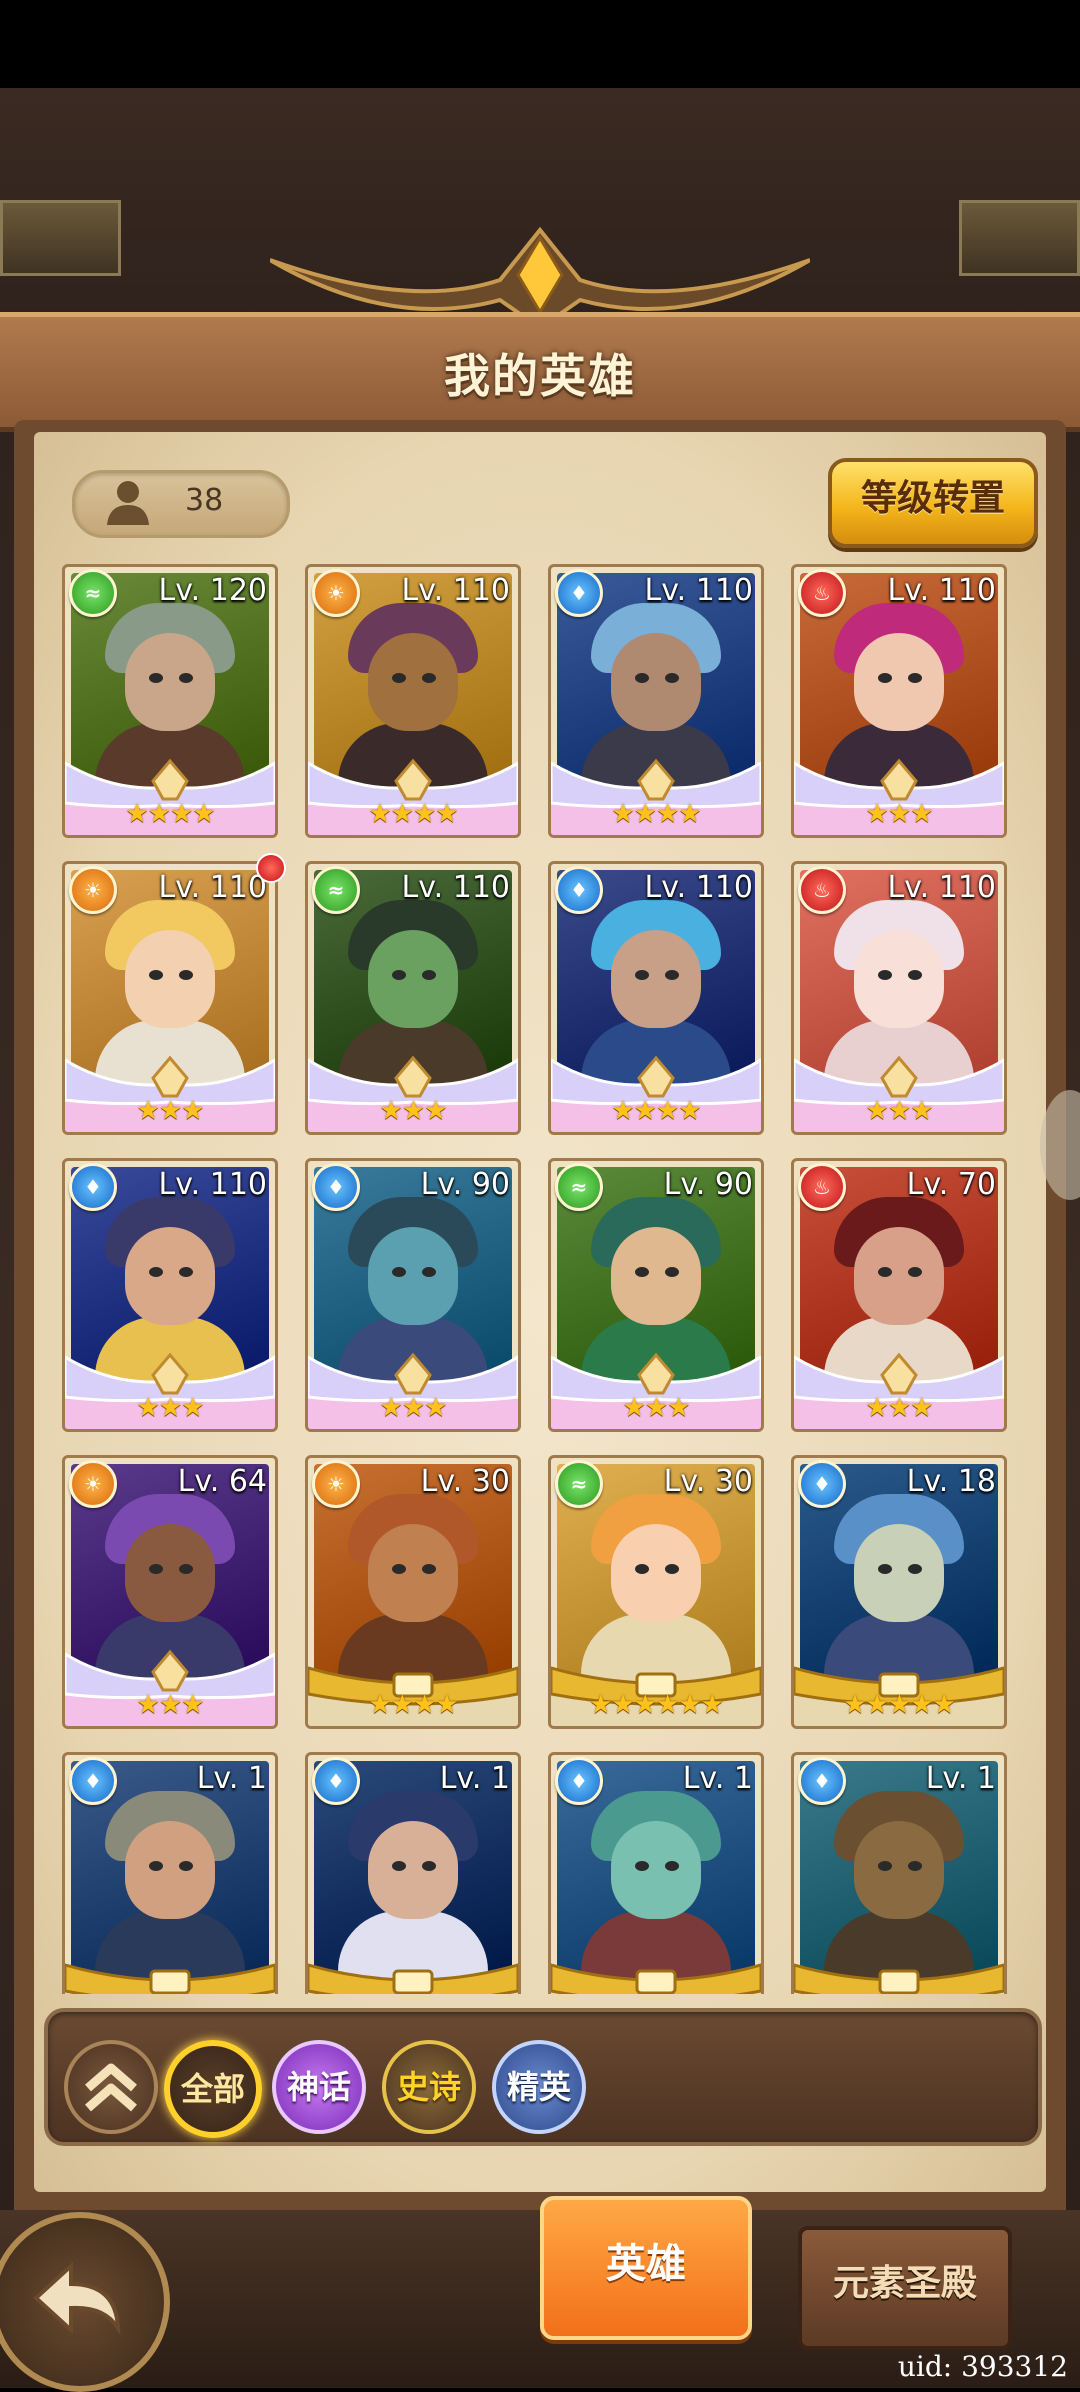  I want to click on hero-card: ★★★ Lv. 90 ≈, so click(656, 1295).